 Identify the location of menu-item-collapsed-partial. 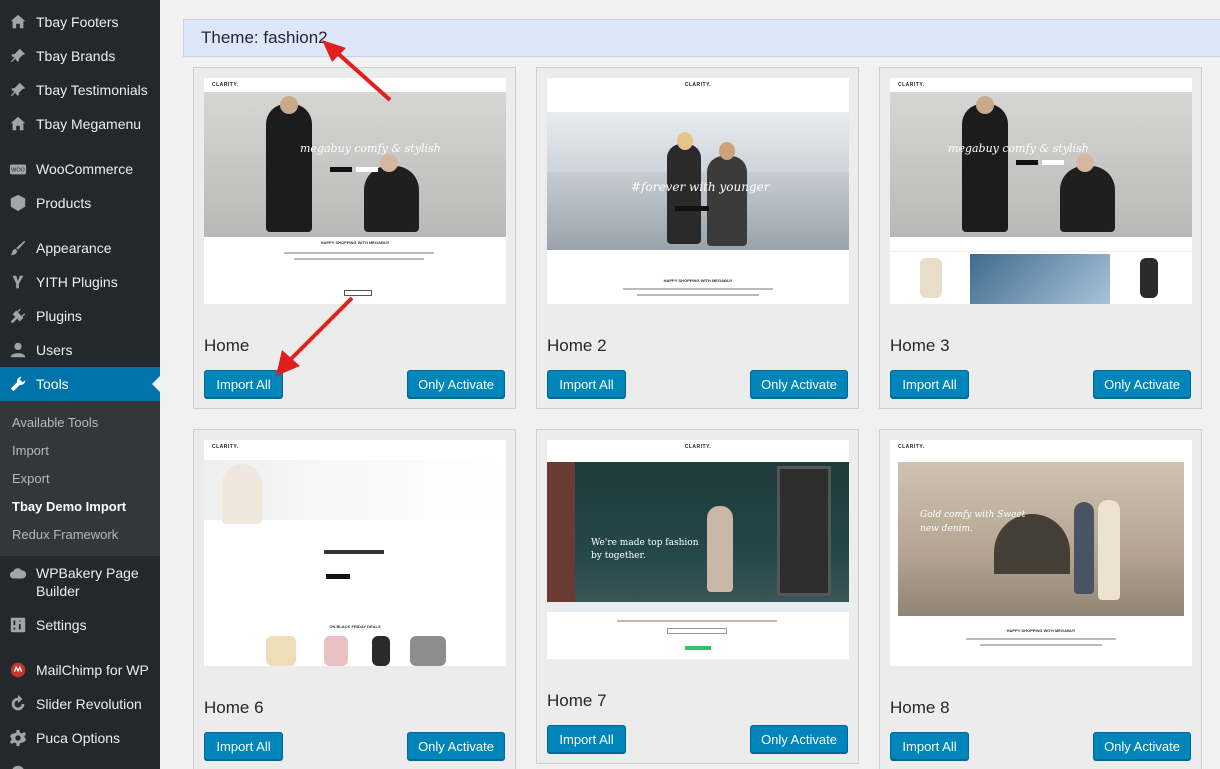
(80, 762).